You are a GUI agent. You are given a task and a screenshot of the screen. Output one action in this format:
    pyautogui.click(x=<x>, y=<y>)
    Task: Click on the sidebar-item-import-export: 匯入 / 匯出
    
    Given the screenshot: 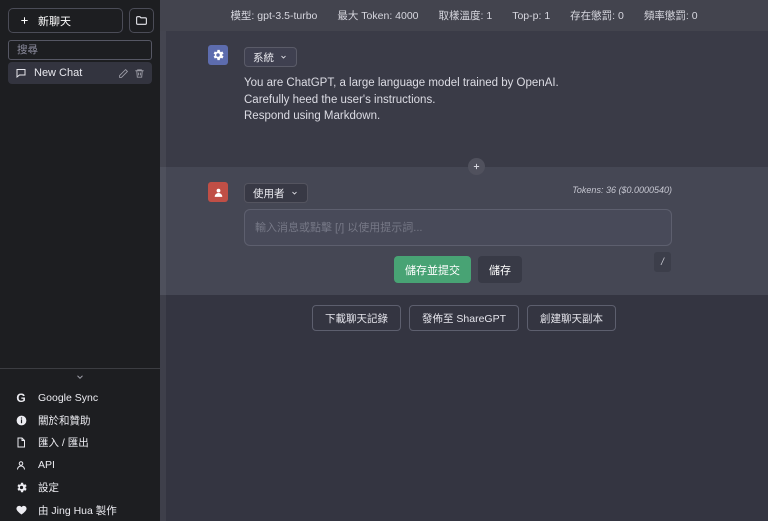 What is the action you would take?
    pyautogui.click(x=80, y=443)
    